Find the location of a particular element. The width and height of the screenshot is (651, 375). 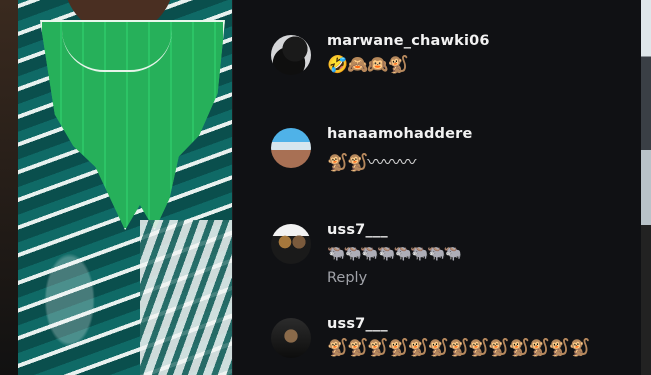

comment-text: 🤣🙈🙉🐒 is located at coordinates (368, 65).